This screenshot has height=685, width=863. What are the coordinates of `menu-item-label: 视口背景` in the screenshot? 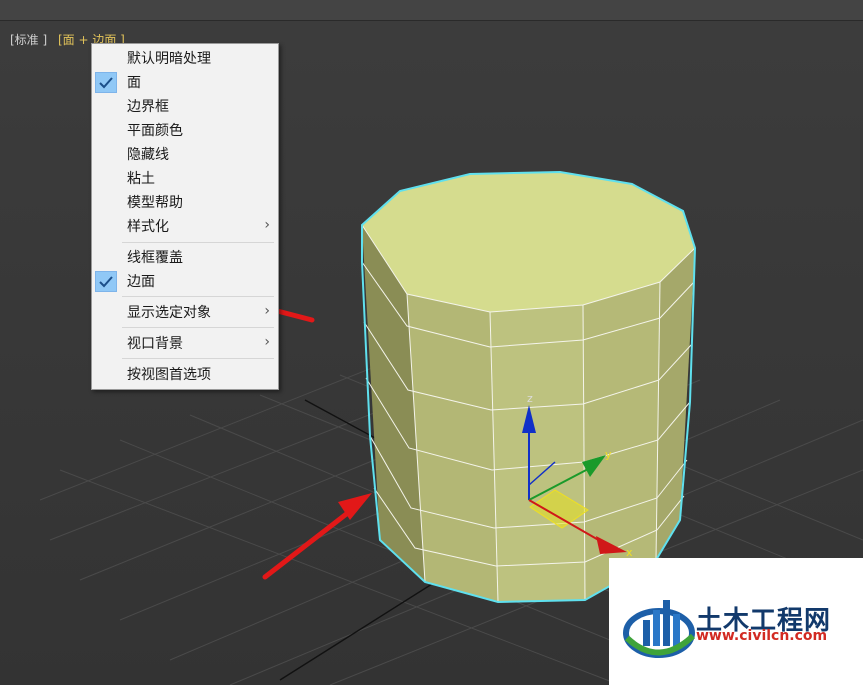 It's located at (155, 344).